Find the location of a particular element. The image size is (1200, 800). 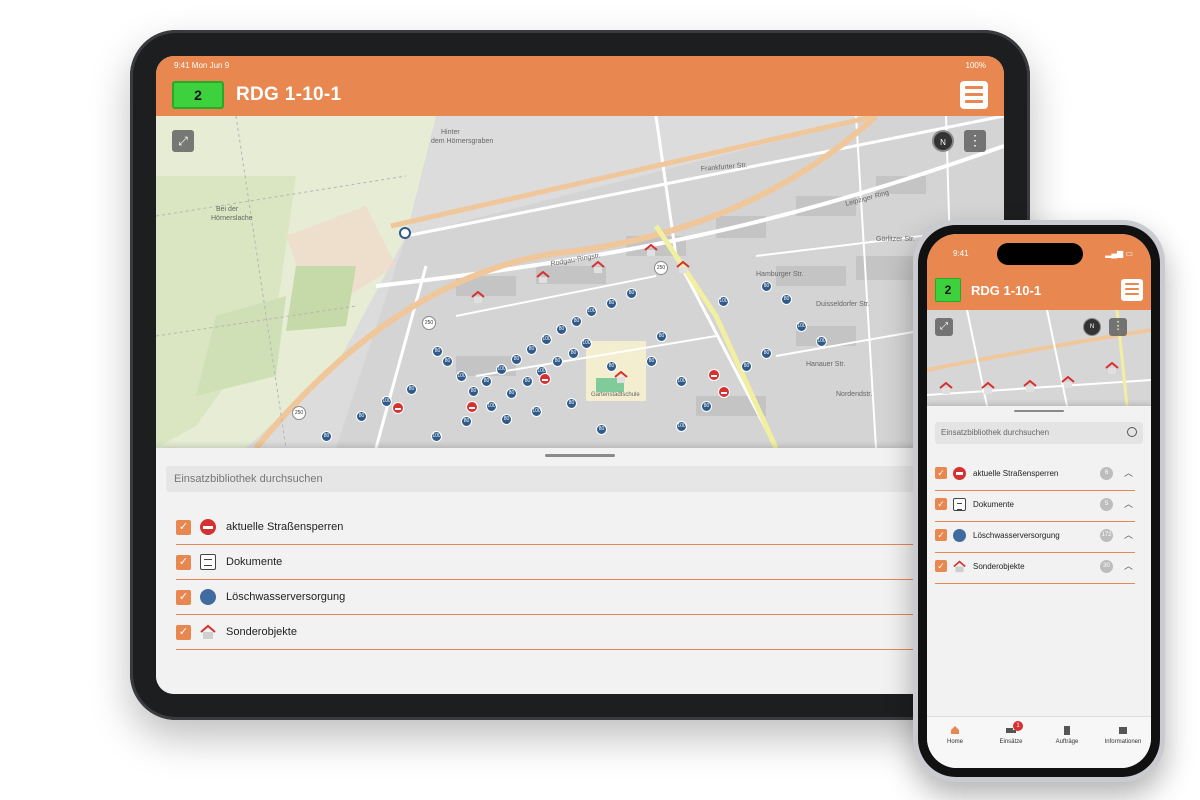

location-pin-icon is located at coordinates (405, 233).